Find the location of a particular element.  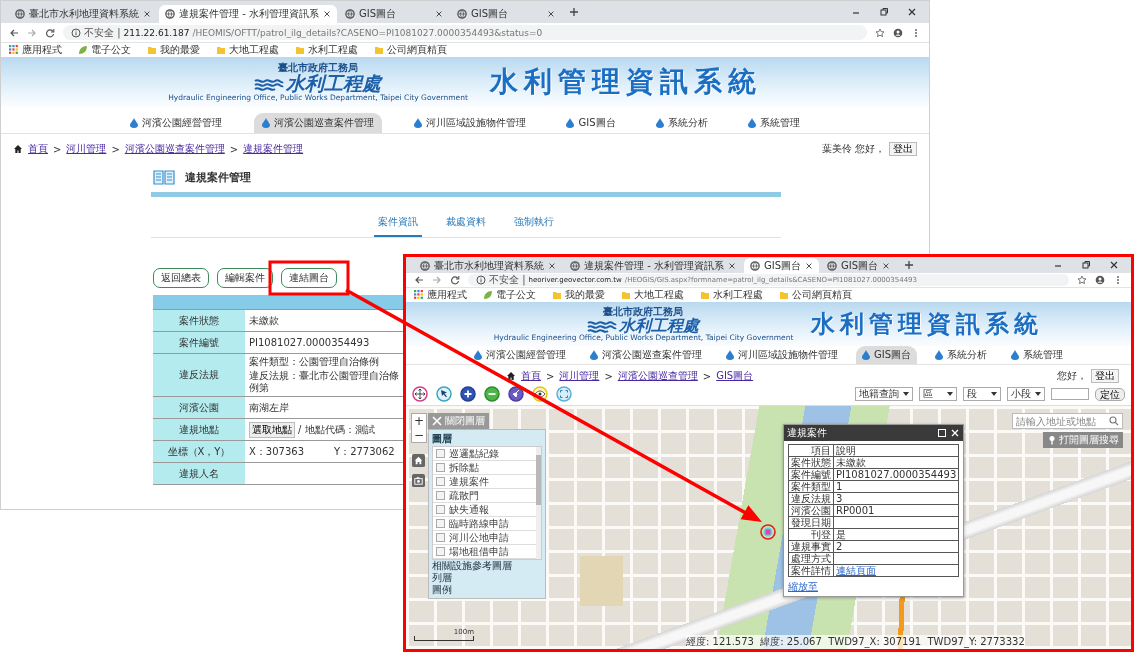

layer-checkbox-item: 拆除點 is located at coordinates (484, 468).